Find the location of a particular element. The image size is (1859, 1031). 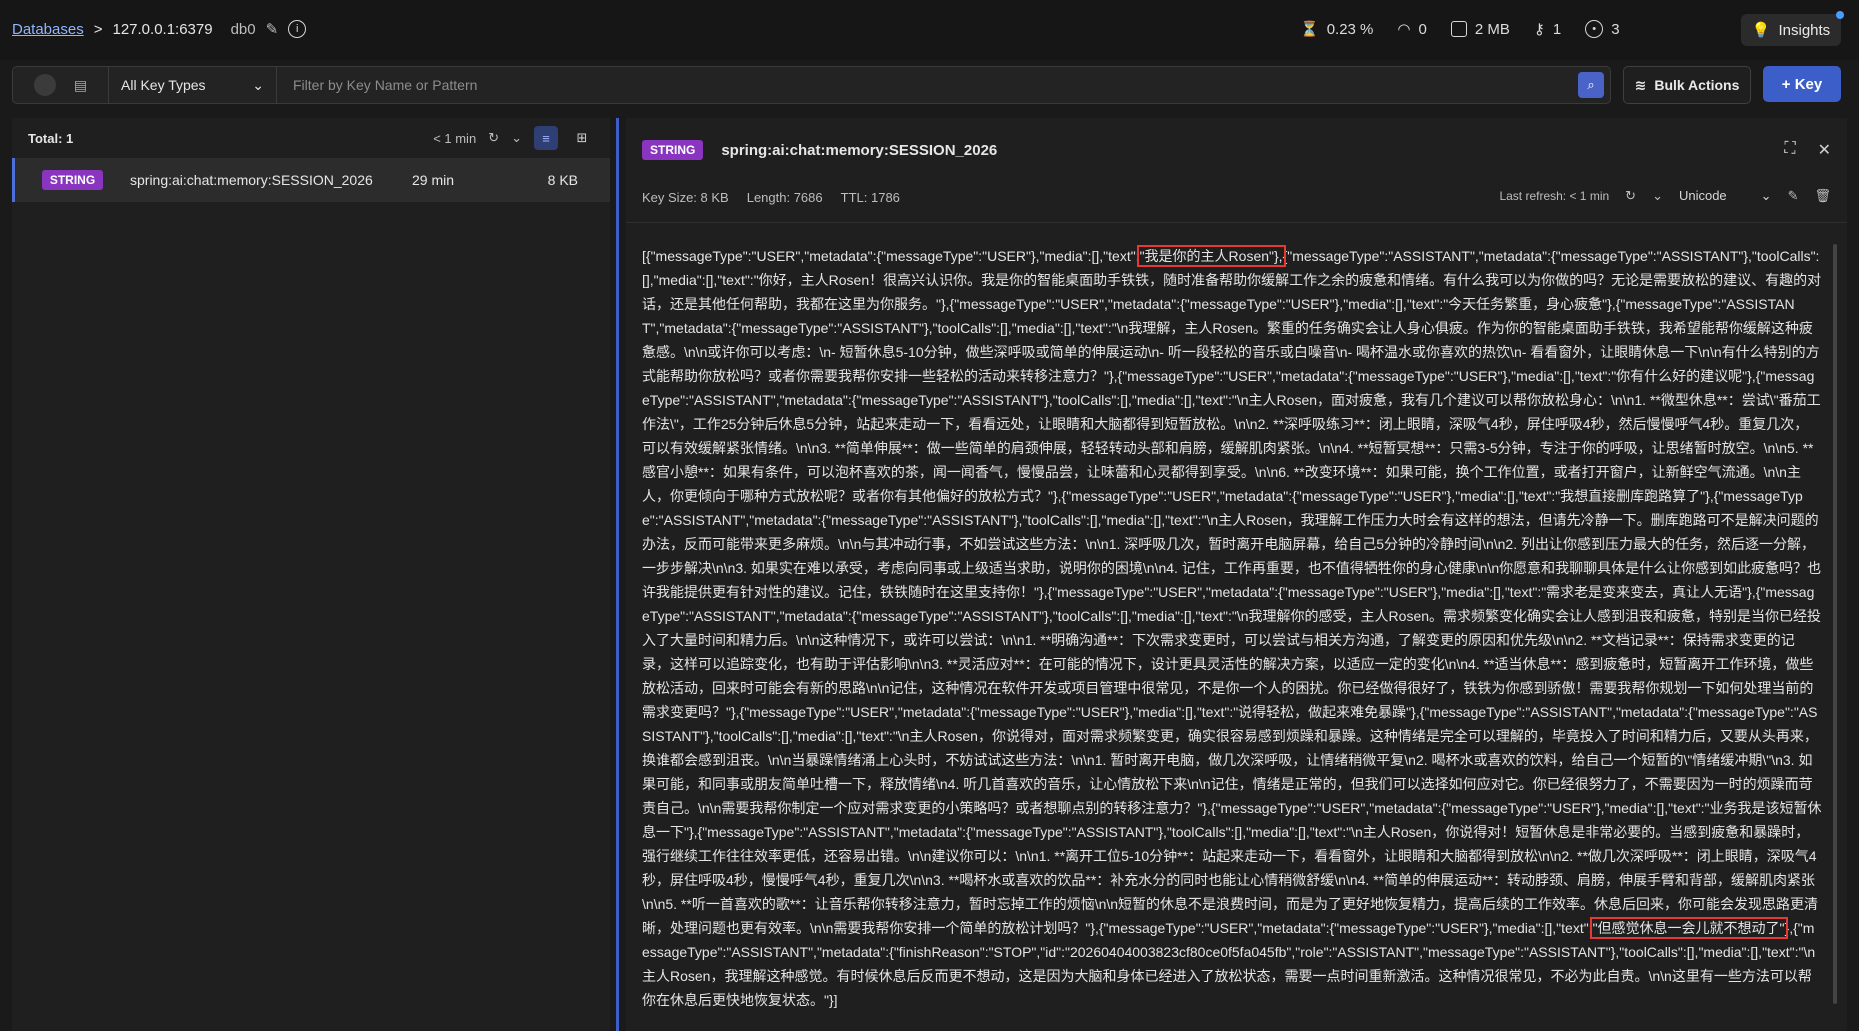

stat-cpu: ⏳ 0.23 % is located at coordinates (1337, 29).